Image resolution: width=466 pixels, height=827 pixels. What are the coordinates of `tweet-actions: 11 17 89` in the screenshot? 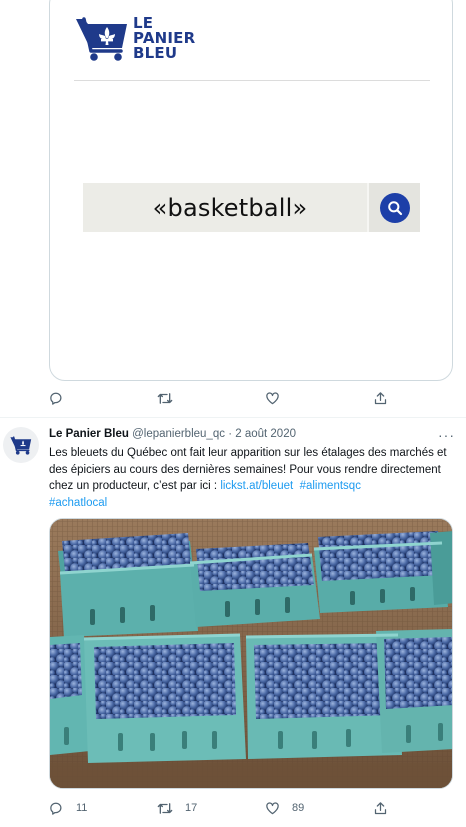 It's located at (251, 808).